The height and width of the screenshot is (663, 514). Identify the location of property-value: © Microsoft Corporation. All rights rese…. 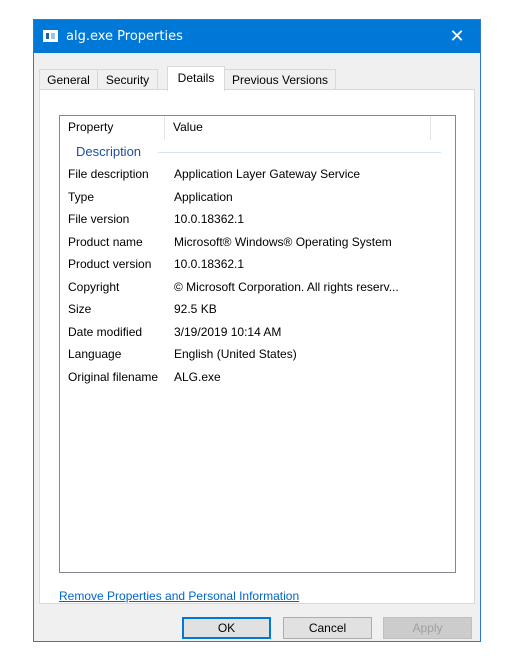
(286, 286).